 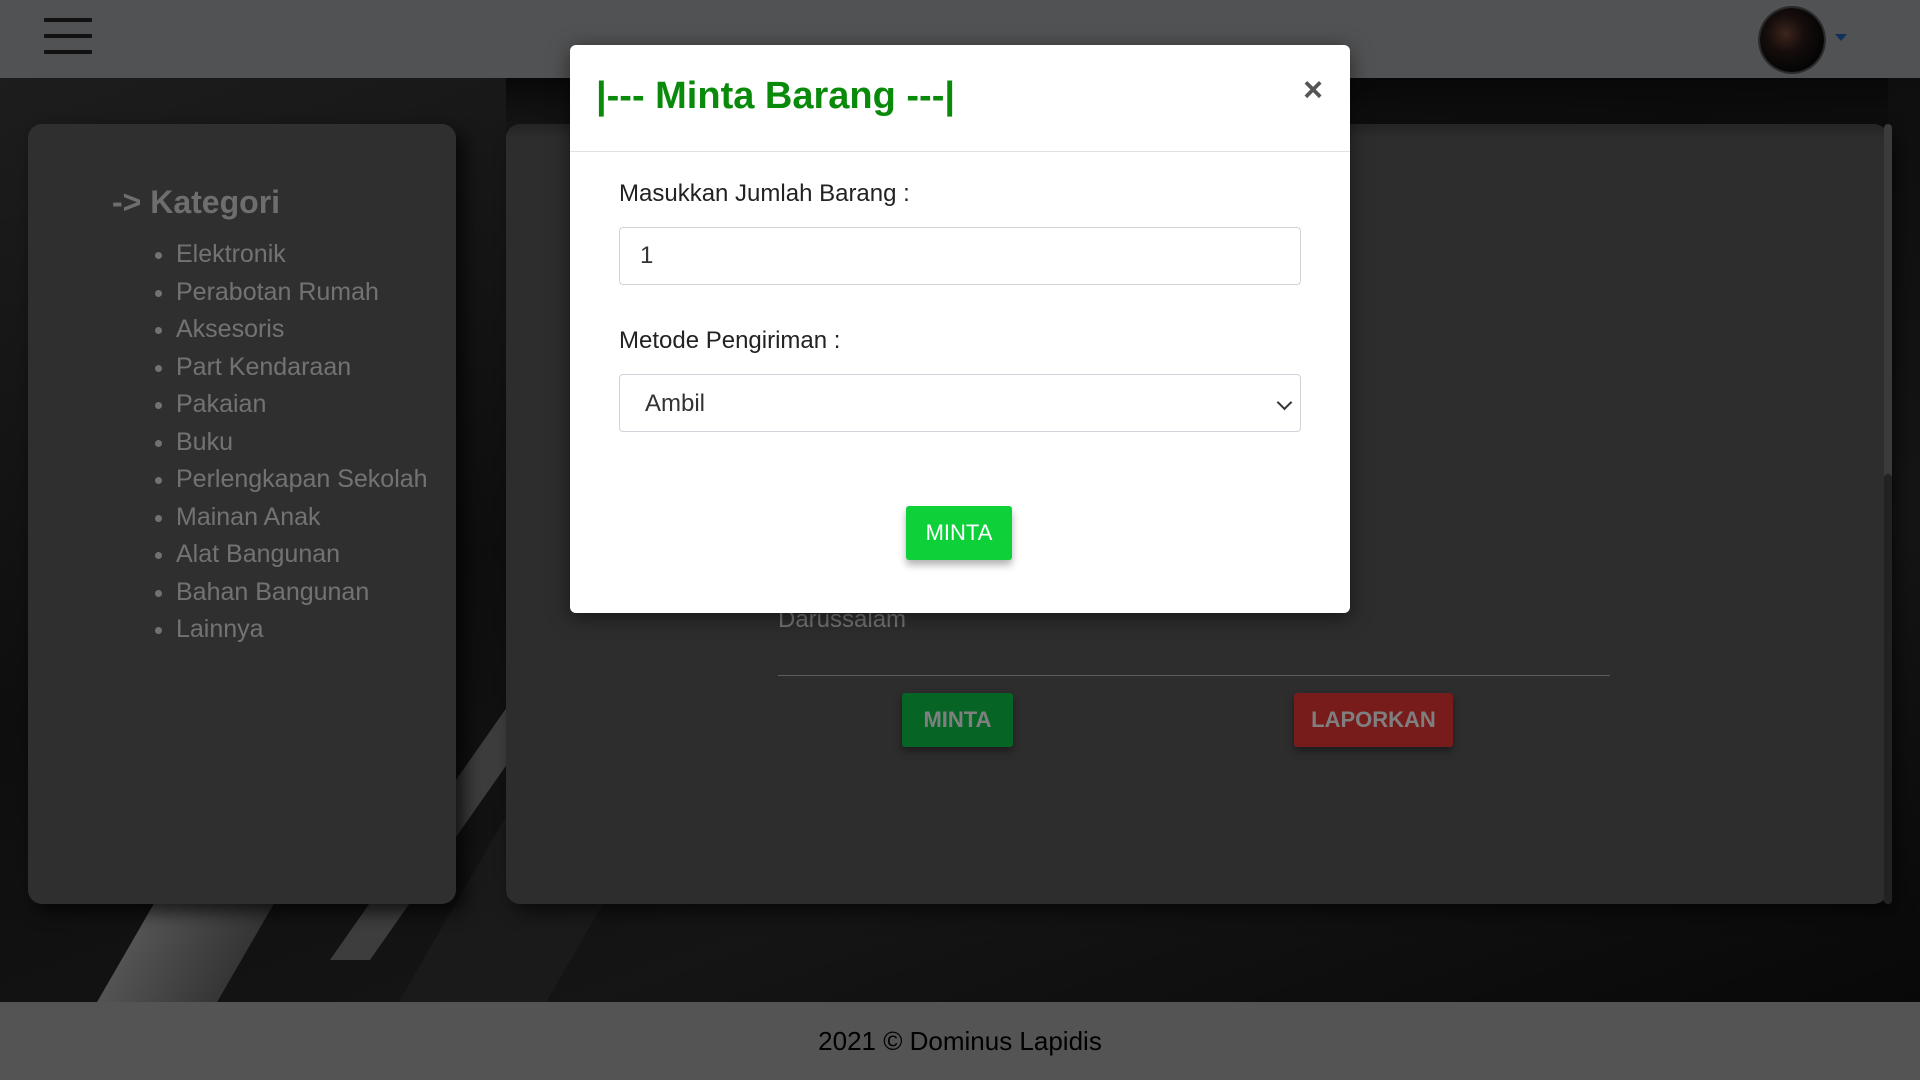 What do you see at coordinates (959, 533) in the screenshot?
I see `submit-request-button: MINTA` at bounding box center [959, 533].